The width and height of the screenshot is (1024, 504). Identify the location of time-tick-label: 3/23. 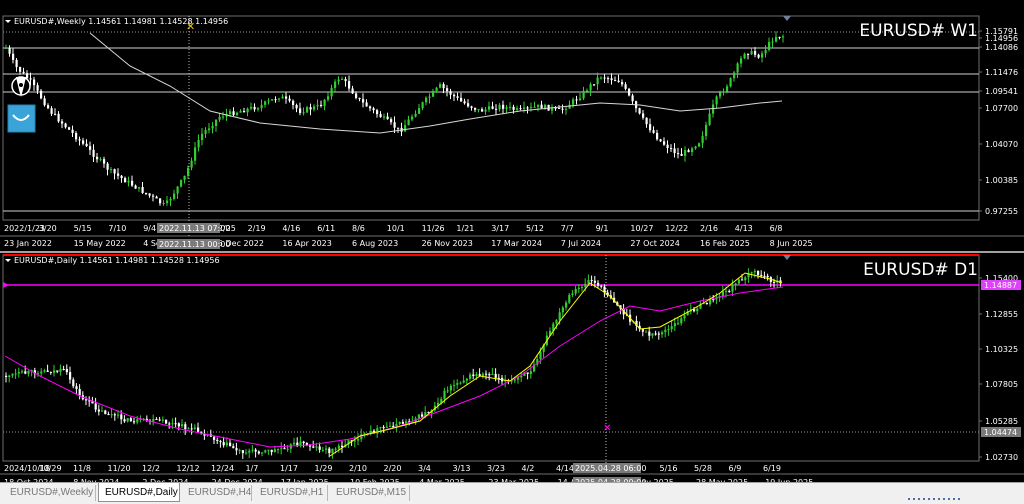
(496, 468).